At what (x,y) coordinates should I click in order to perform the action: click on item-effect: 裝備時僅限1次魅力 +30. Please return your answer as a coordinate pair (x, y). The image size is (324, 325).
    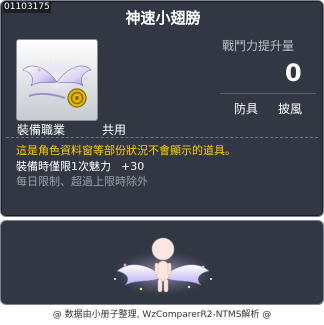
    Looking at the image, I should click on (80, 166).